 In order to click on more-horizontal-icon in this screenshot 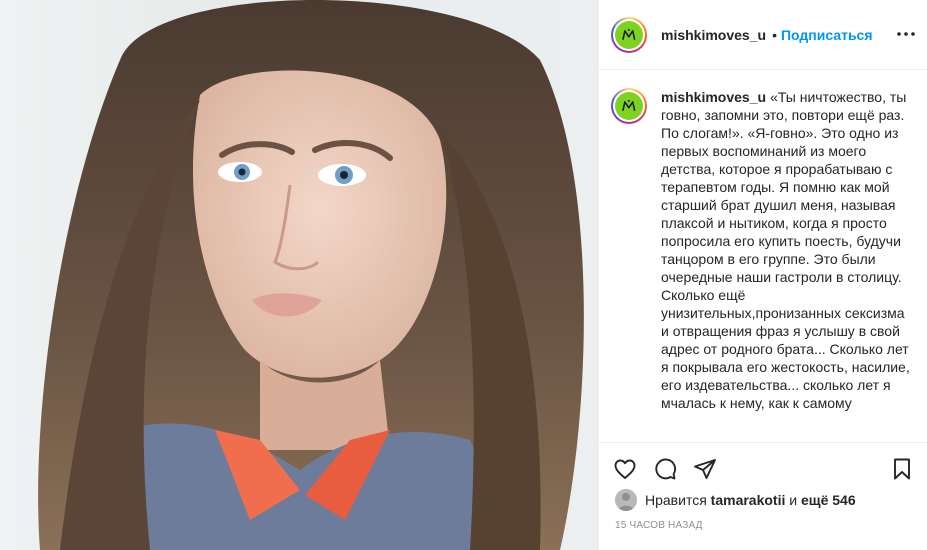, I will do `click(906, 34)`.